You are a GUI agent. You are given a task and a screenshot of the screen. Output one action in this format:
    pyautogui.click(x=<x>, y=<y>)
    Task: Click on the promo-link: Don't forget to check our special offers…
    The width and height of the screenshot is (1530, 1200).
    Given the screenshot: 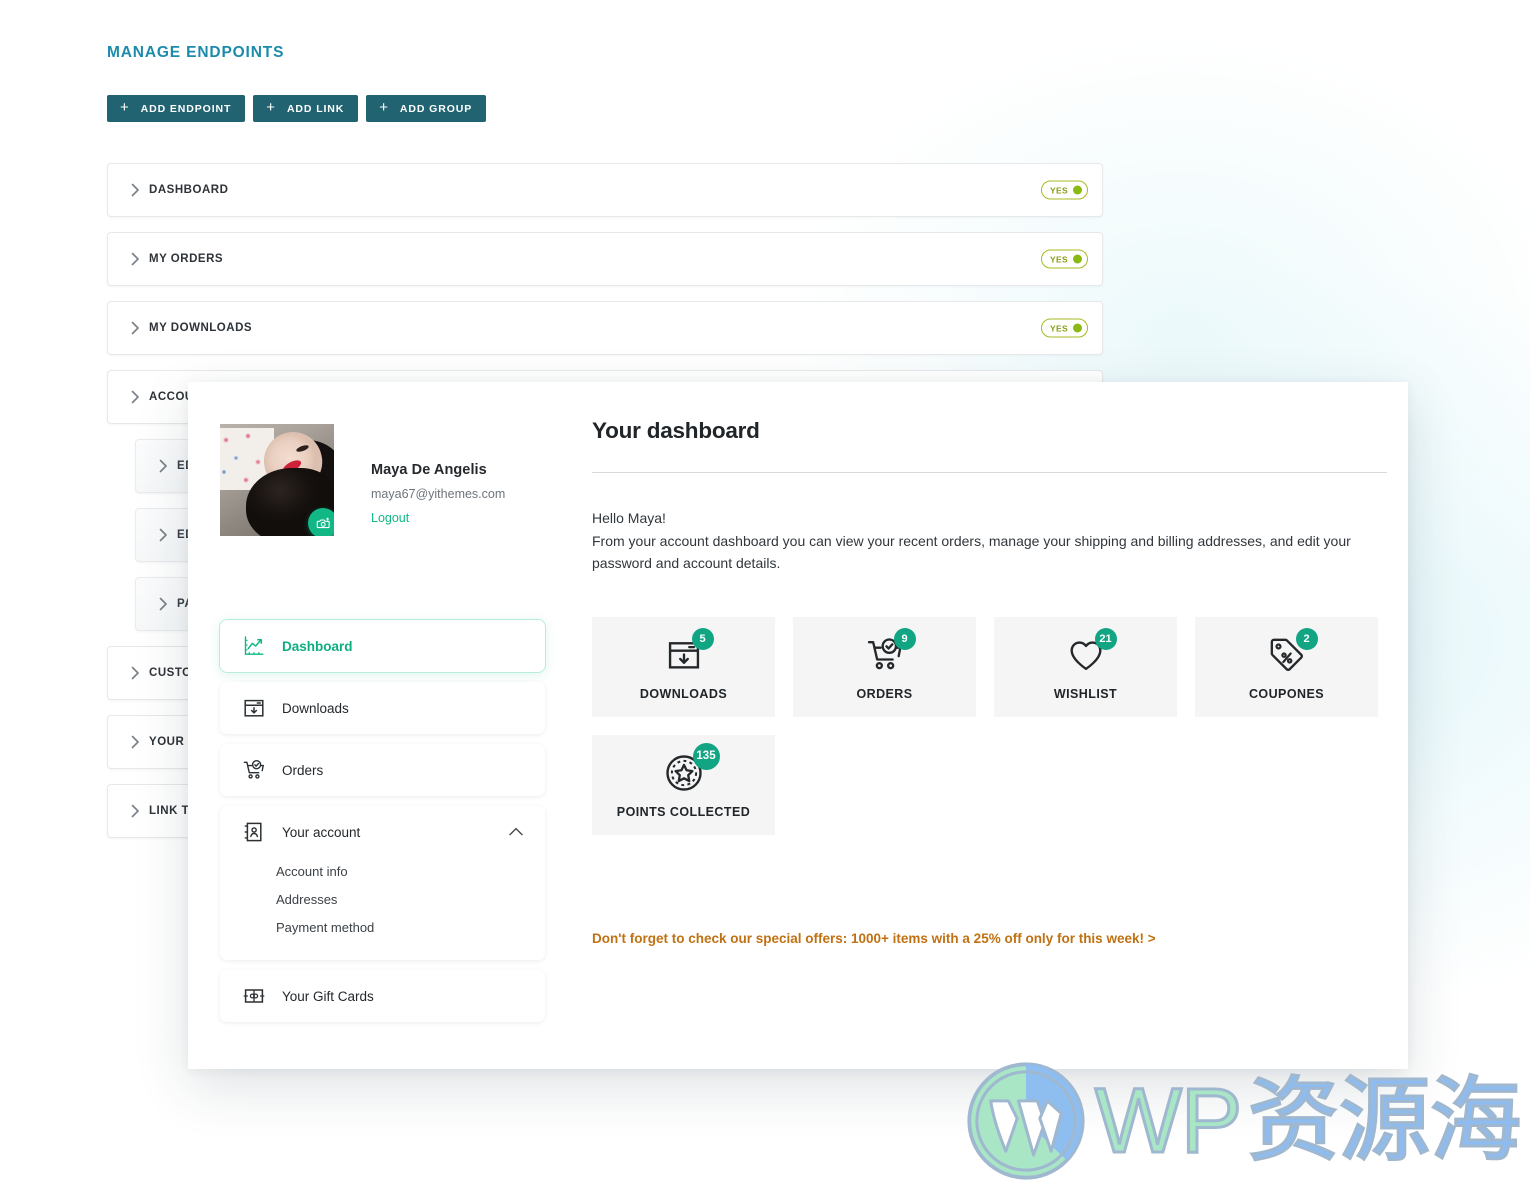 What is the action you would take?
    pyautogui.click(x=989, y=938)
    